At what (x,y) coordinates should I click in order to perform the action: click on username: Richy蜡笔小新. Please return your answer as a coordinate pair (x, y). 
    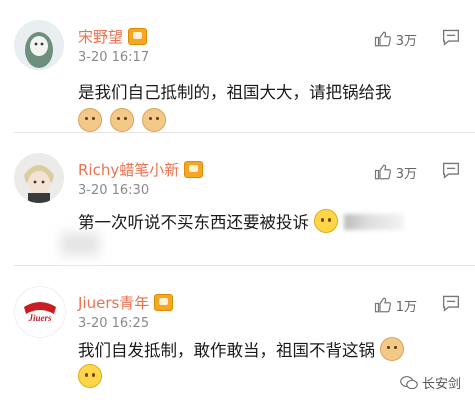
    Looking at the image, I should click on (141, 169).